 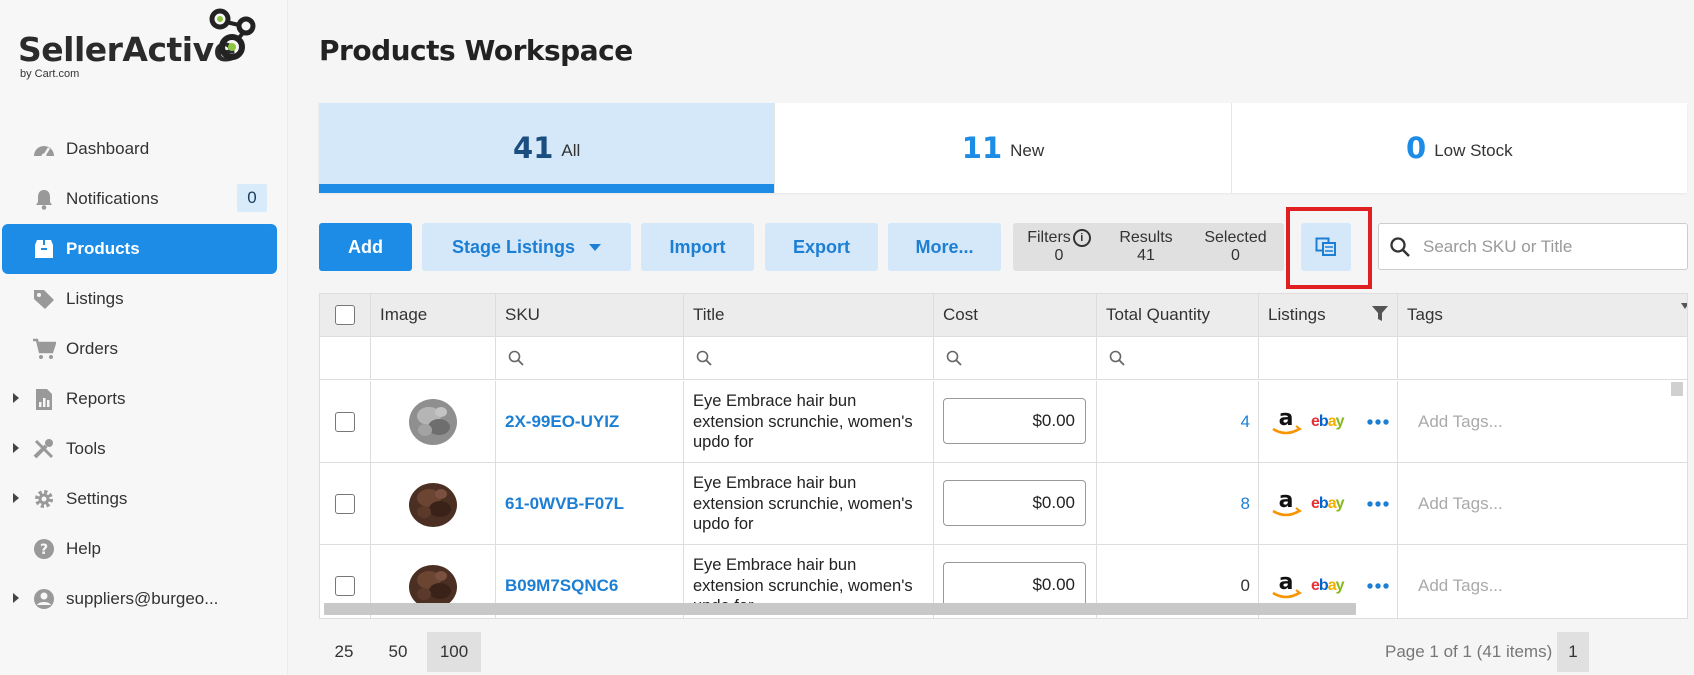 What do you see at coordinates (1550, 247) in the screenshot?
I see `search-input` at bounding box center [1550, 247].